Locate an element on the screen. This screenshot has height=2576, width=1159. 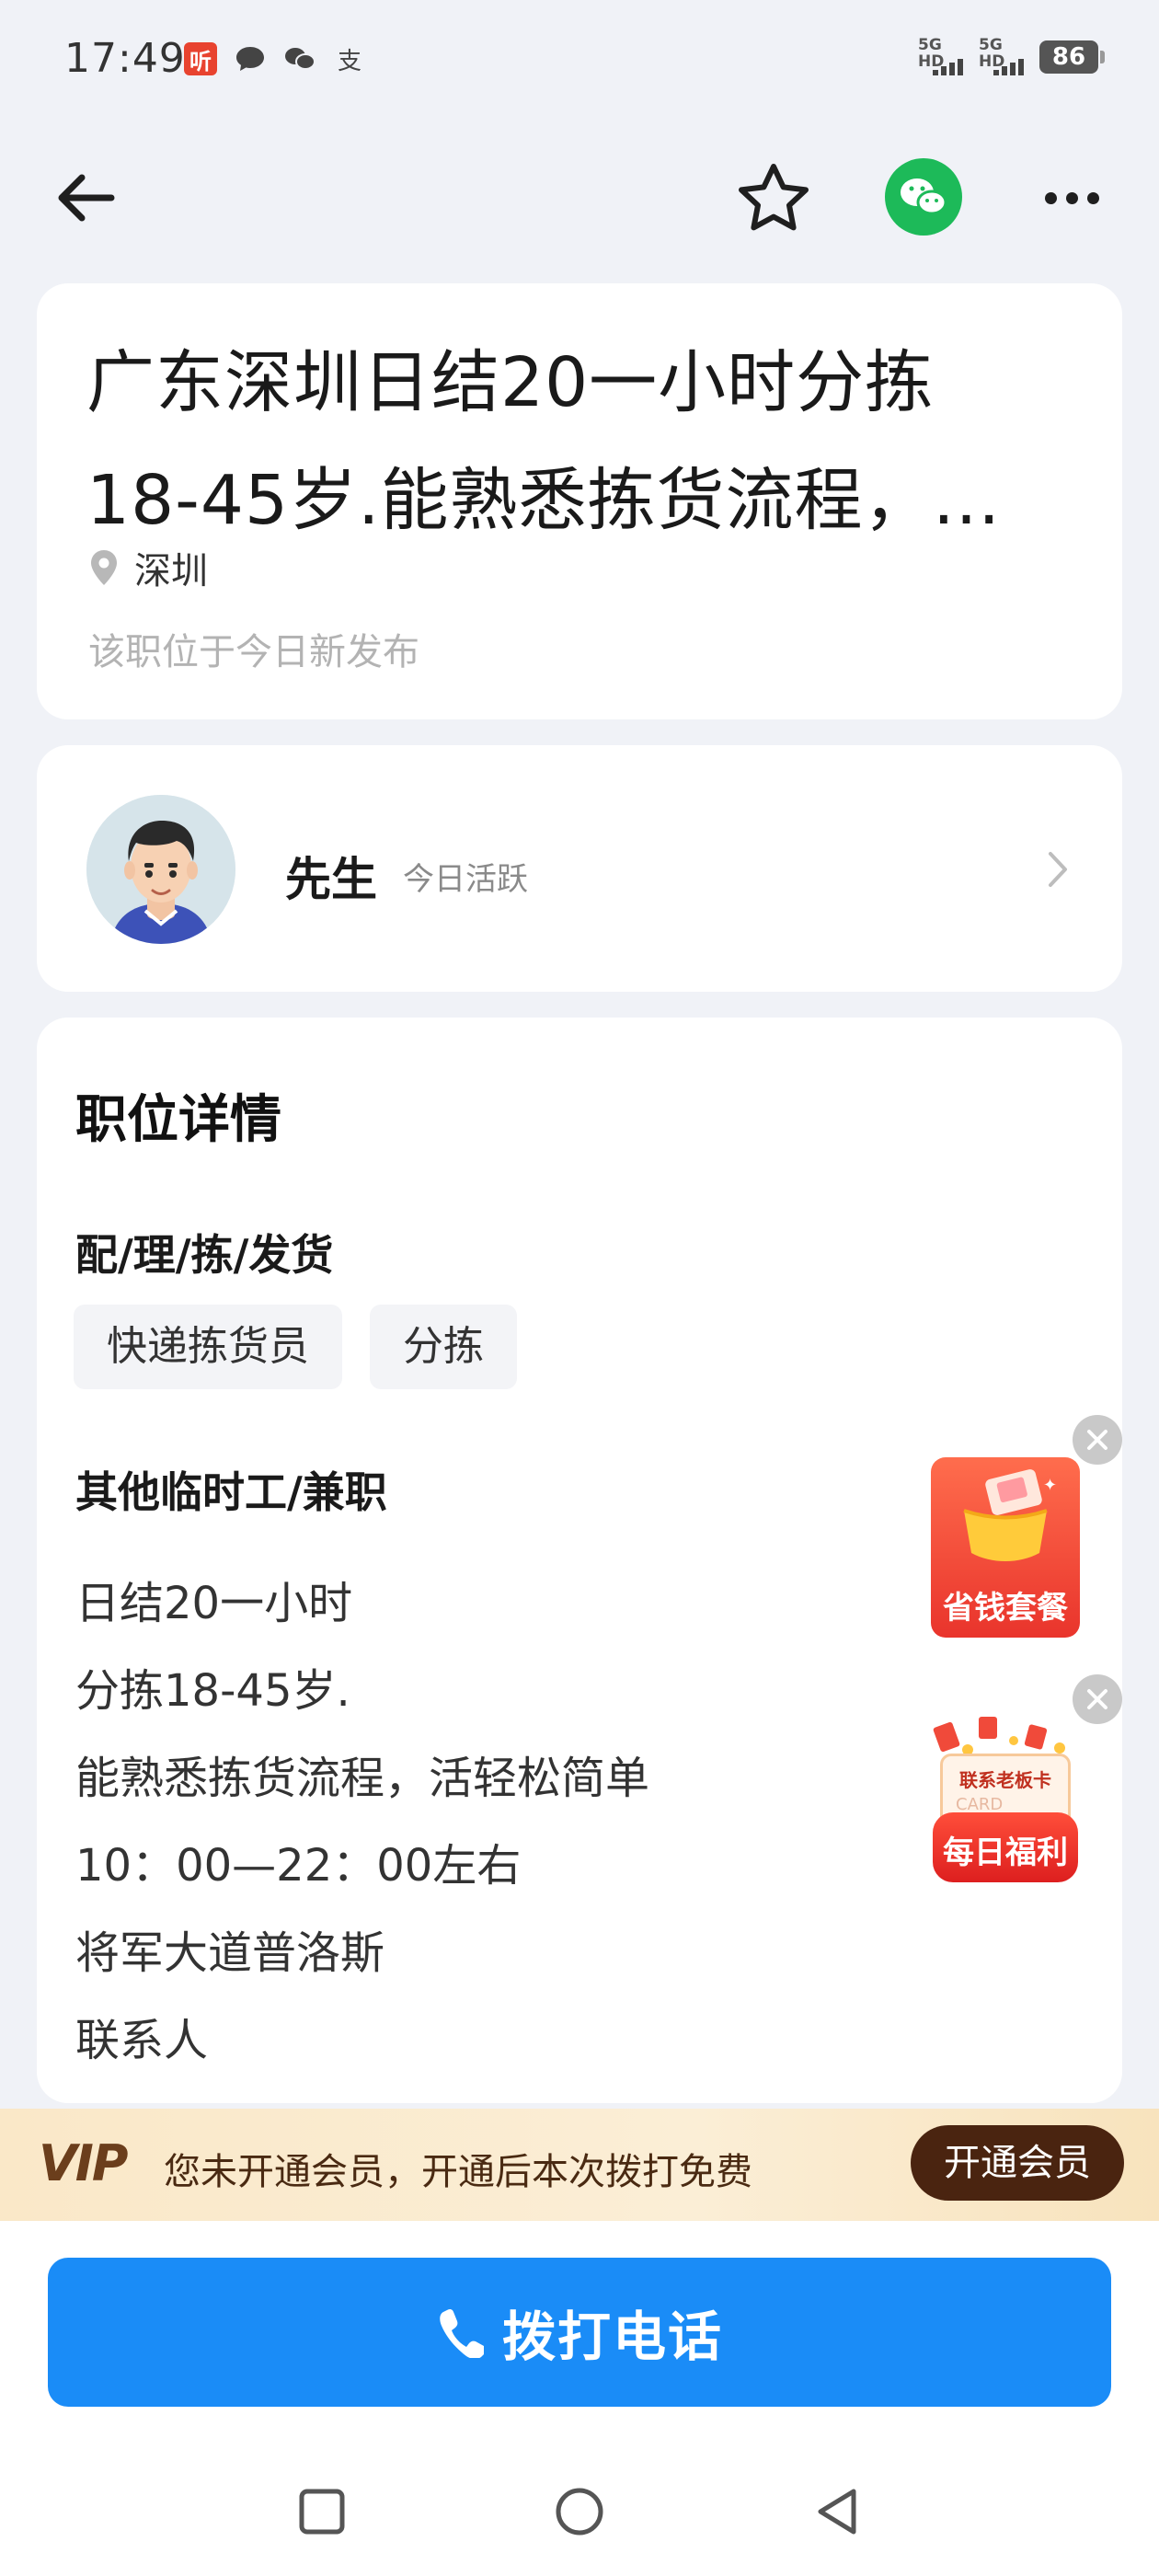
call-phone-button: 拨打电话 is located at coordinates (579, 2332).